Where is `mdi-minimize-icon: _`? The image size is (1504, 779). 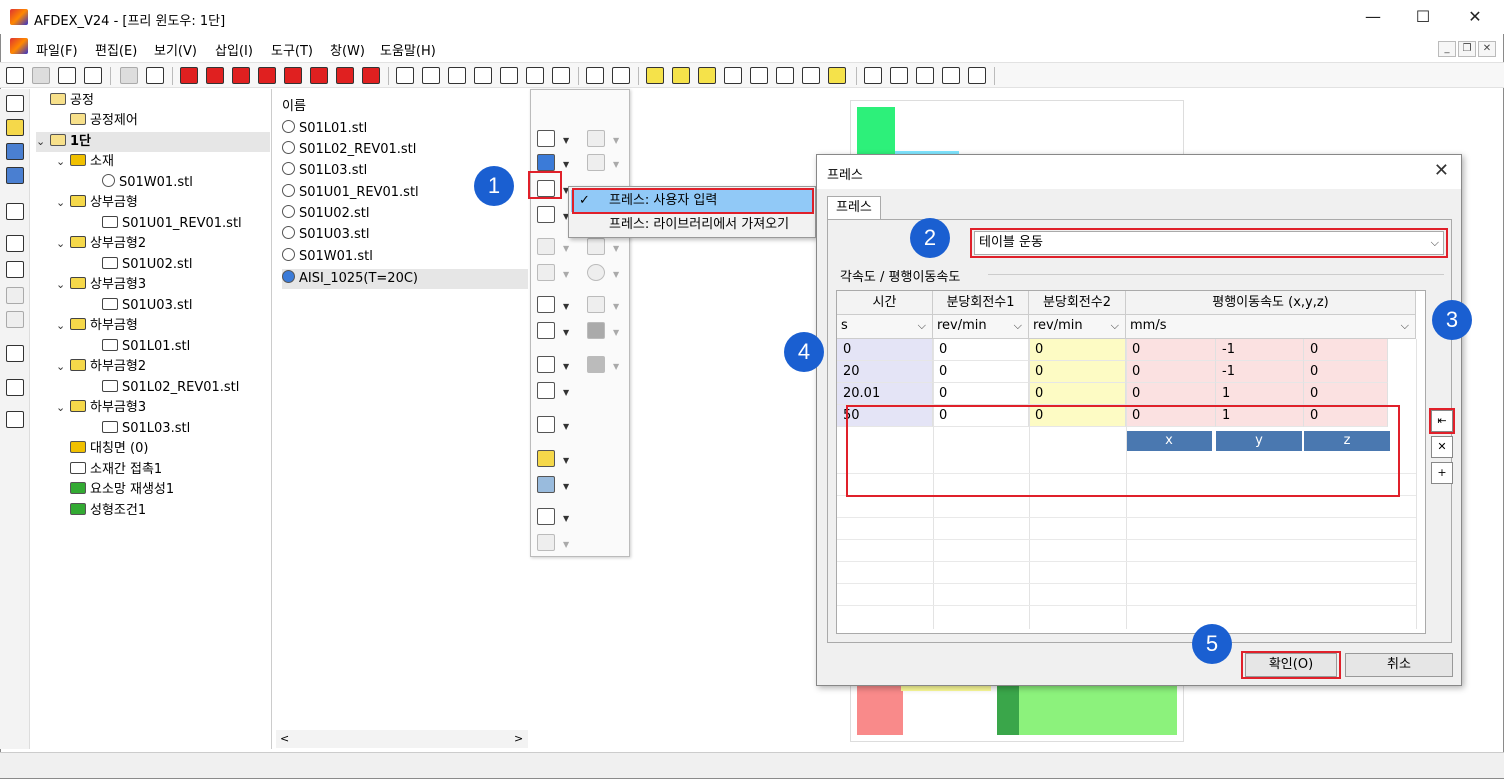
mdi-minimize-icon: _ is located at coordinates (1447, 49).